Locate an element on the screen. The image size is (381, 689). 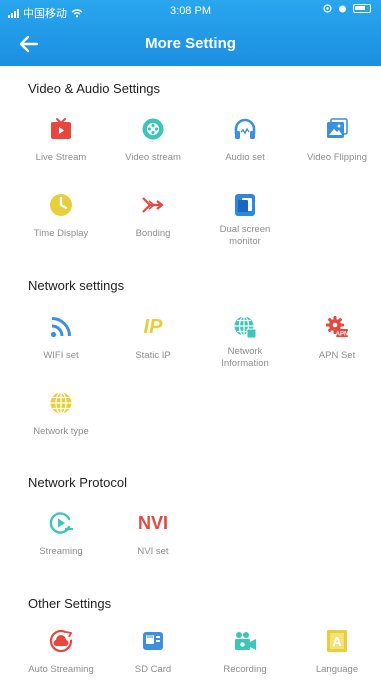
static-ip-item: IP Static IP is located at coordinates (153, 349).